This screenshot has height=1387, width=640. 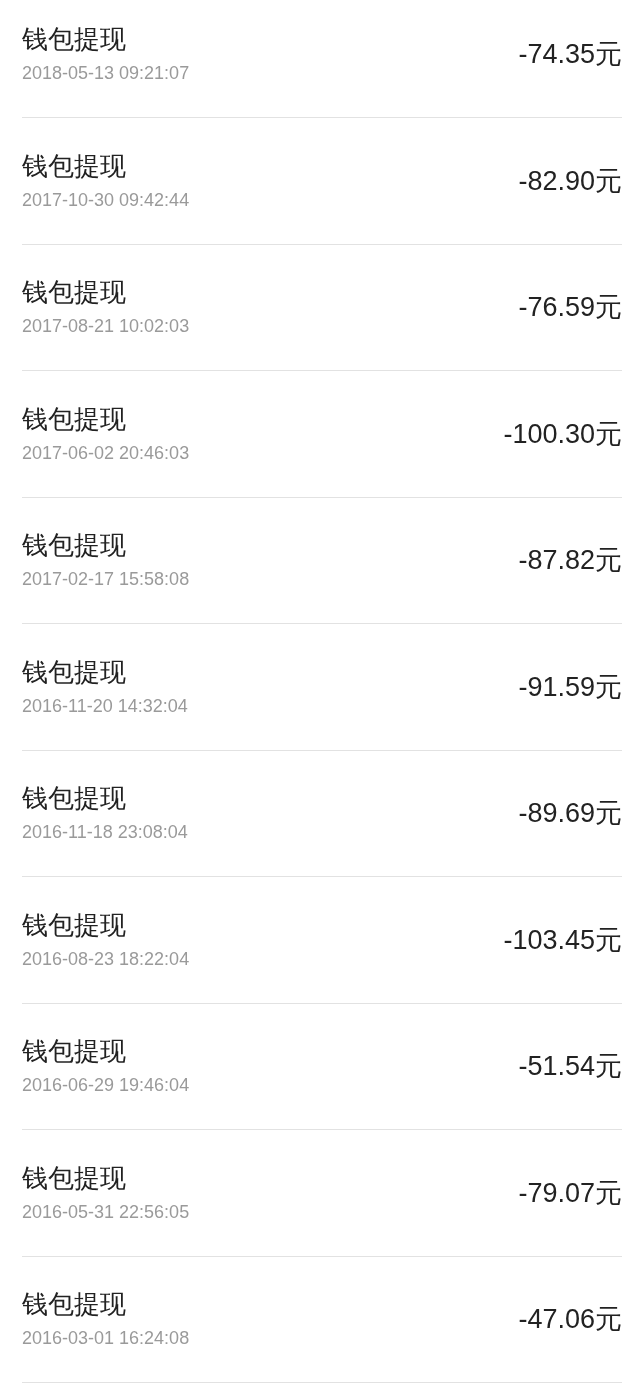 What do you see at coordinates (105, 706) in the screenshot?
I see `transaction-time: 2016-11-20 14:32:04` at bounding box center [105, 706].